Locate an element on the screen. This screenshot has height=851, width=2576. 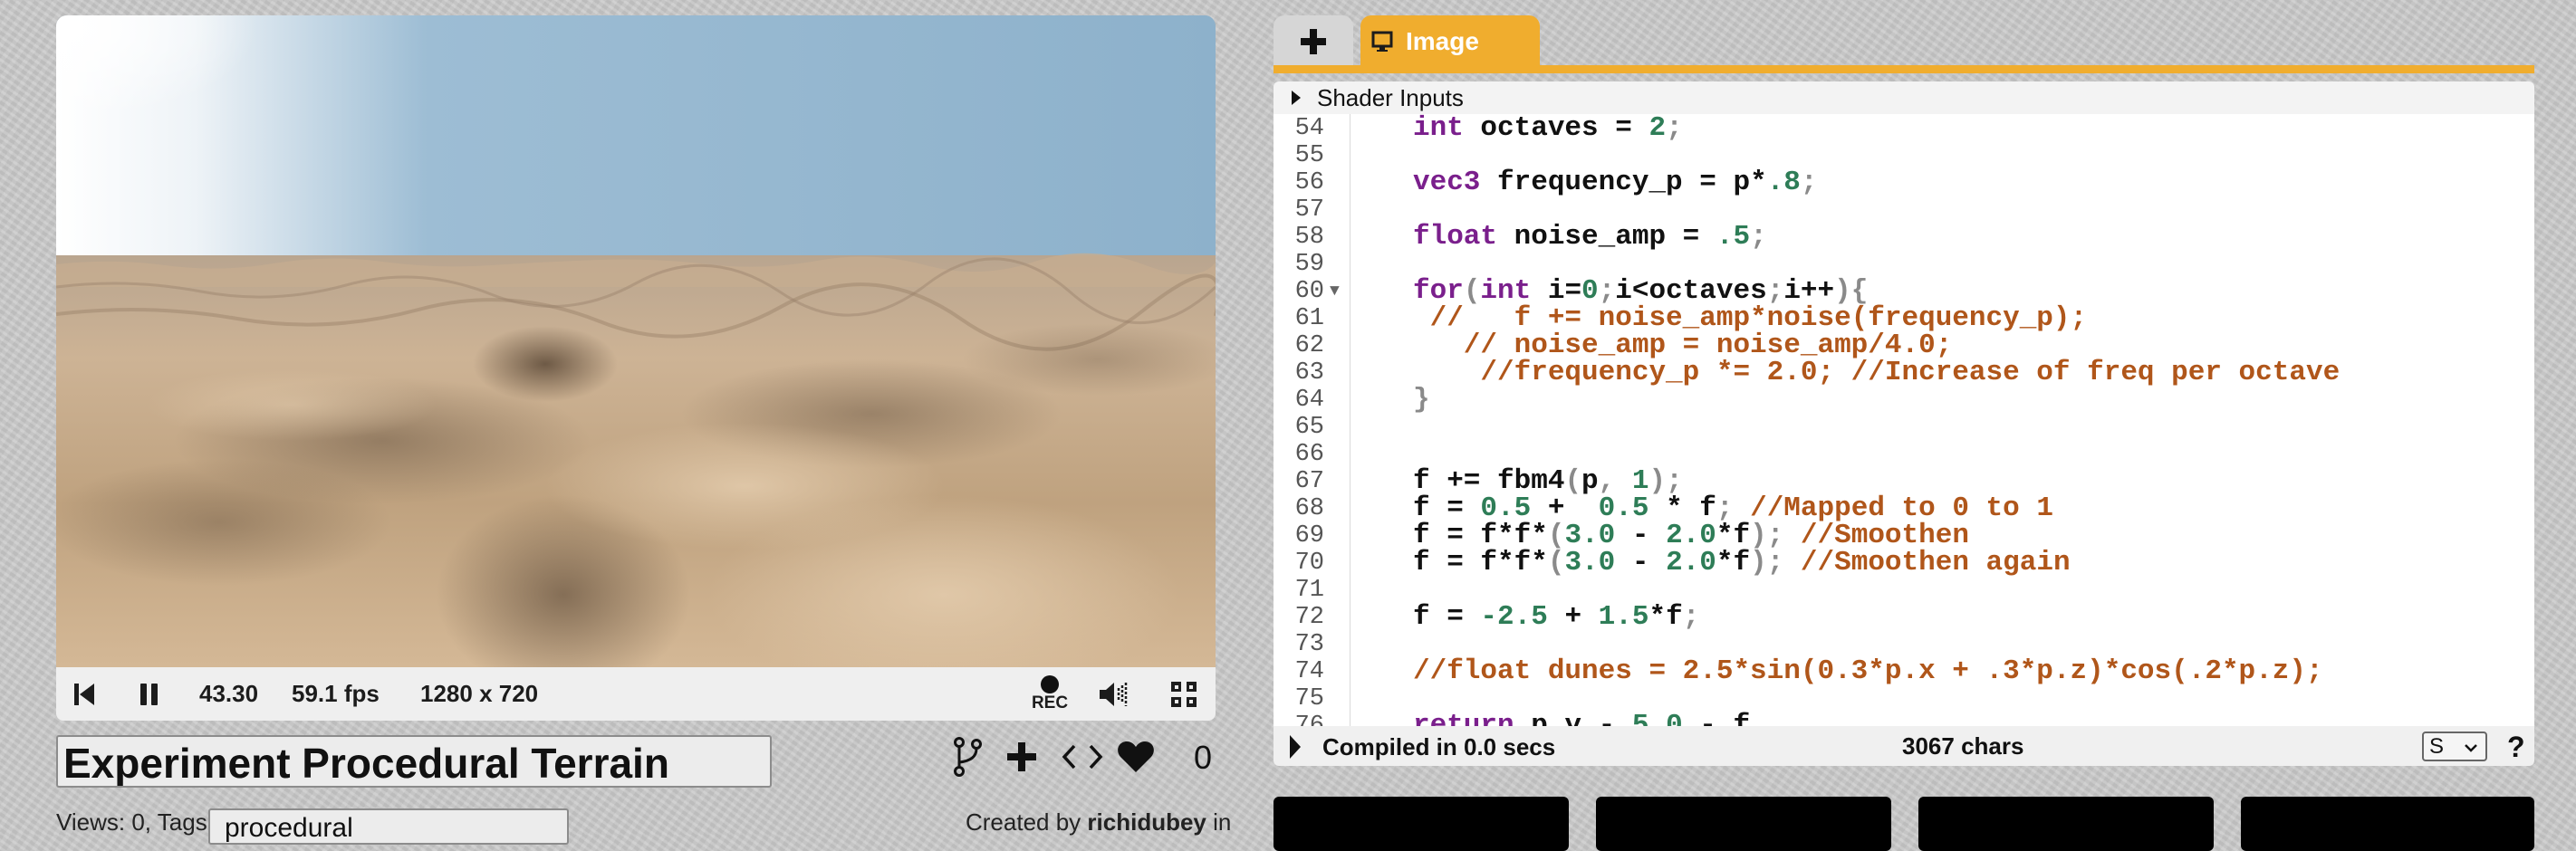
volume-button is located at coordinates (1116, 694).